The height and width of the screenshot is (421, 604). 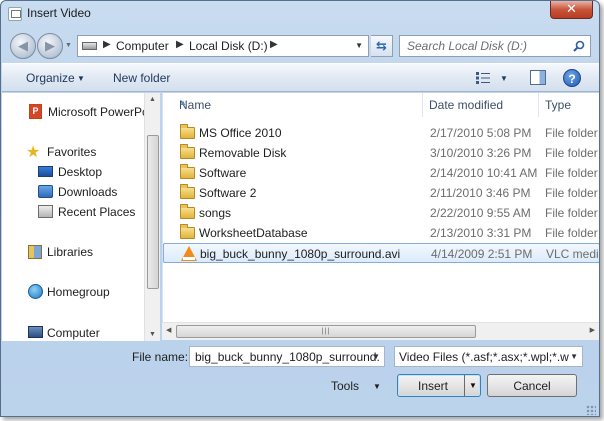 What do you see at coordinates (45, 211) in the screenshot?
I see `recent-places-icon` at bounding box center [45, 211].